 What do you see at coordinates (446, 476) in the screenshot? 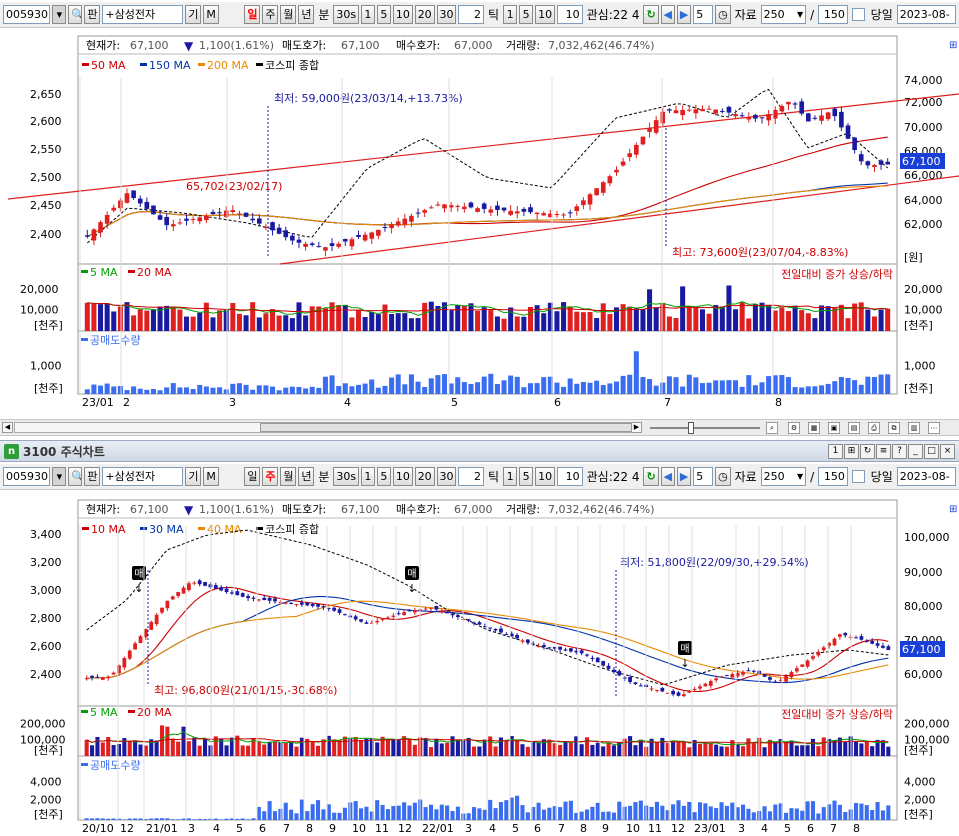
I see `min-30-button-2: 30` at bounding box center [446, 476].